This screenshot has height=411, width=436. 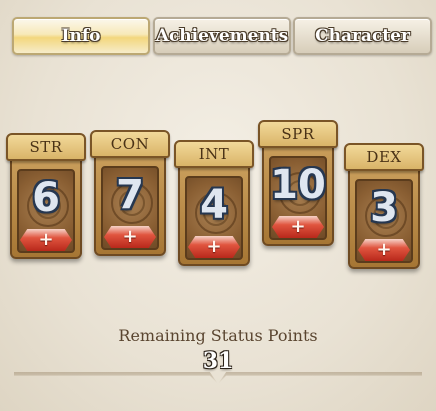 I want to click on increase-spr-button: +, so click(x=298, y=227).